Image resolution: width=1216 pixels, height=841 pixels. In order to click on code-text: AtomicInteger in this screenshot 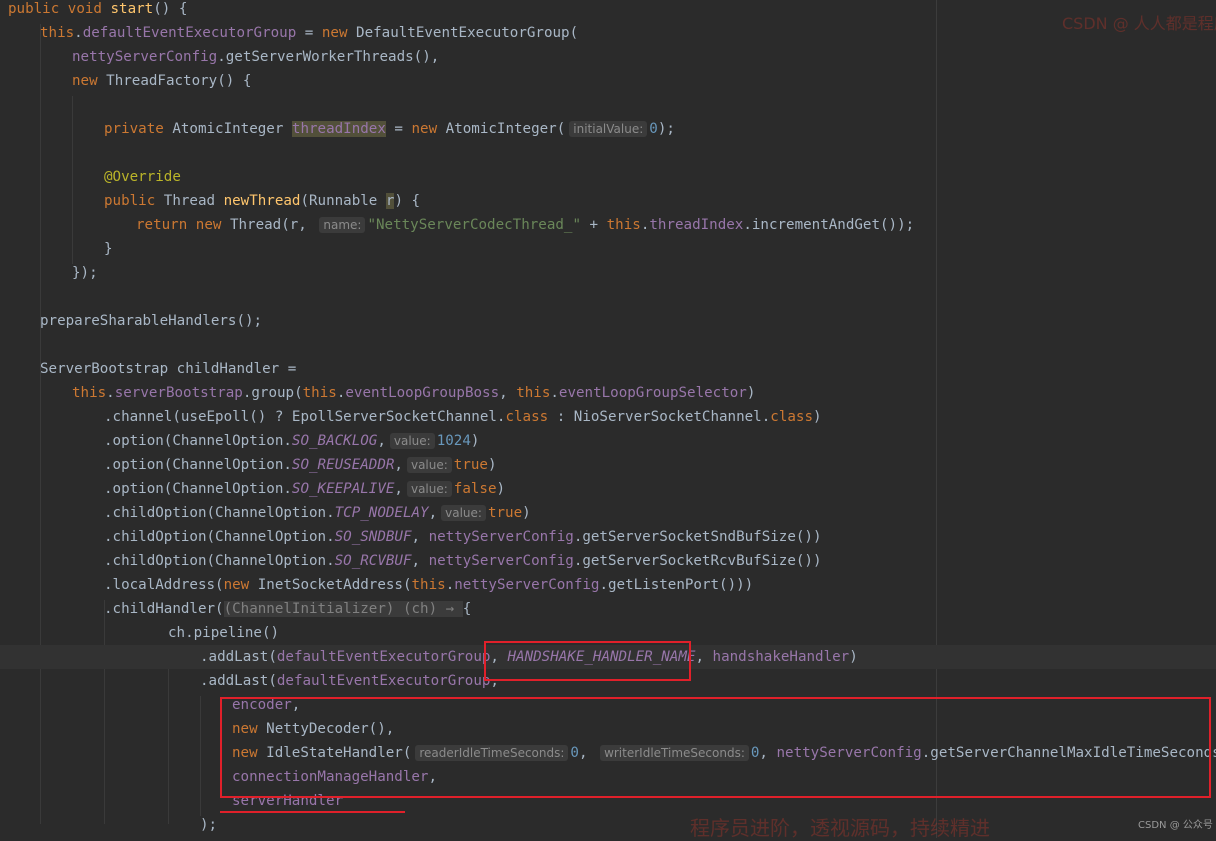, I will do `click(227, 129)`.